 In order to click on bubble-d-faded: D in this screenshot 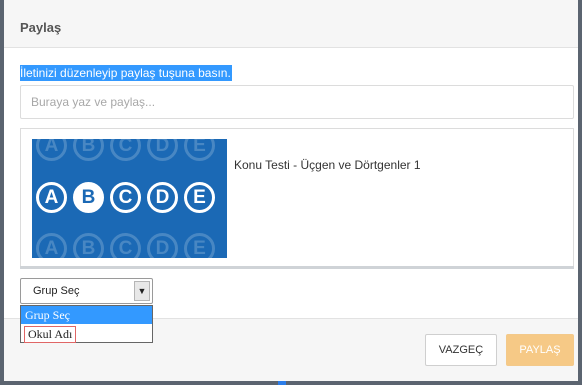, I will do `click(162, 150)`.